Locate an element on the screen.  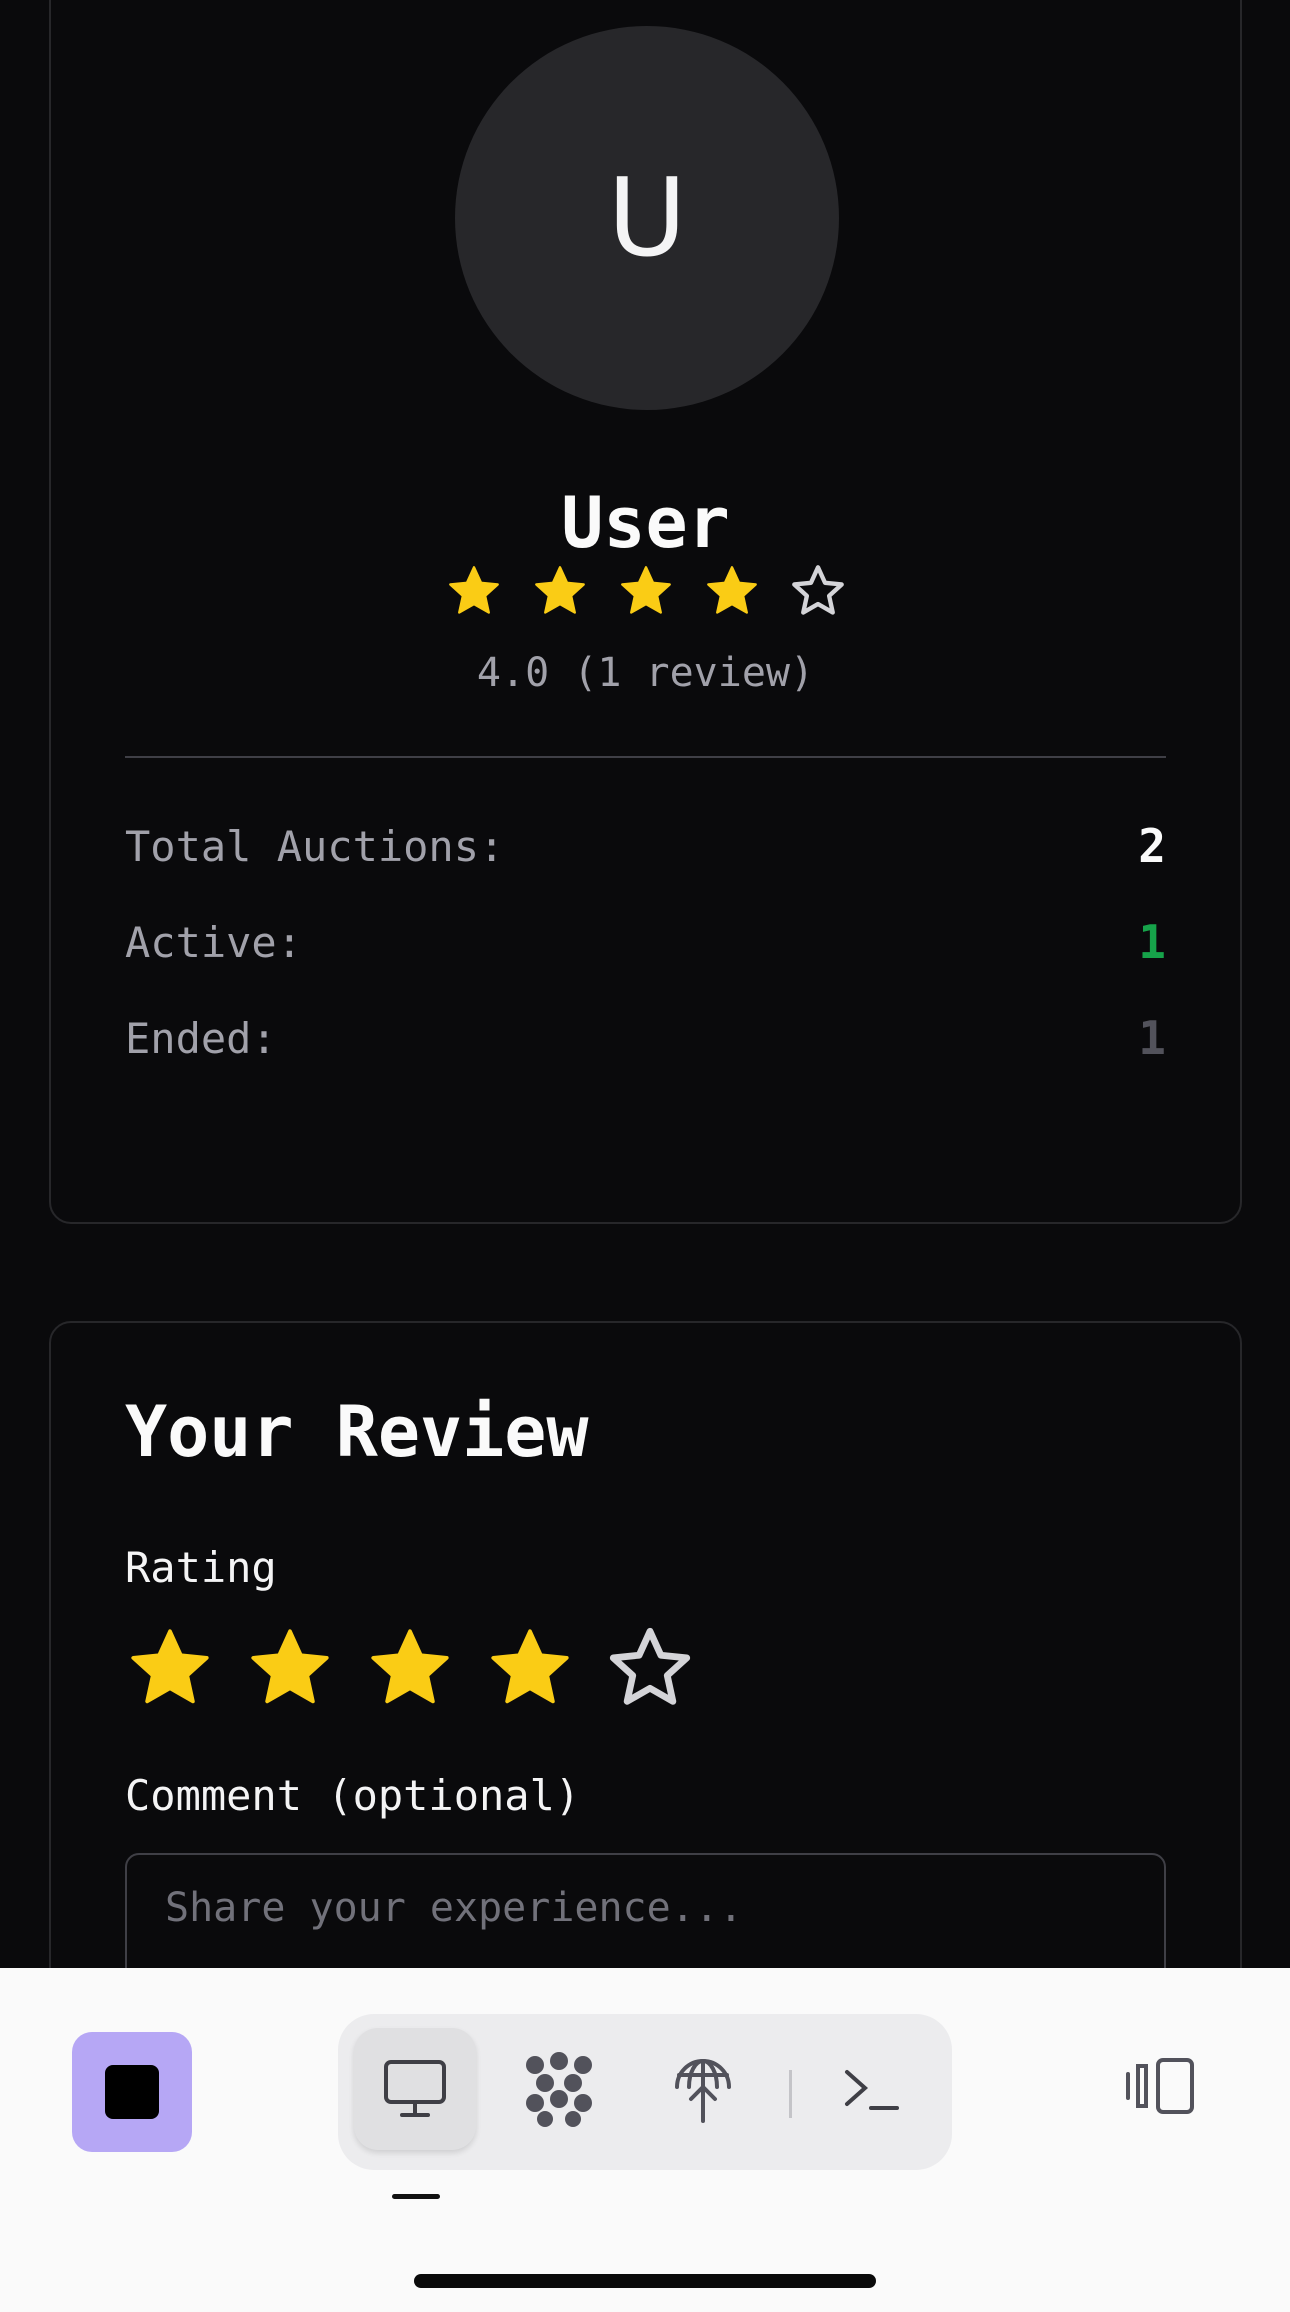
stat-total-auctions: Total Auctions: 2 is located at coordinates (645, 846).